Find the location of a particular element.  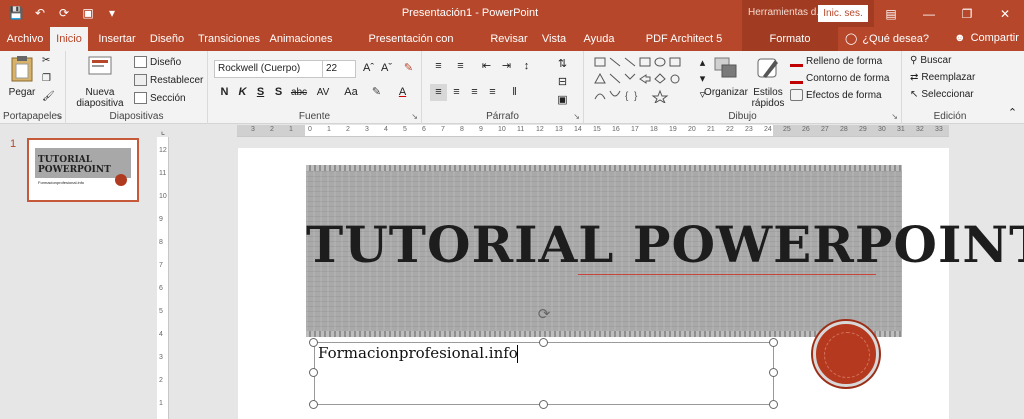

shape-outline-button: Contorno de forma is located at coordinates (839, 78).